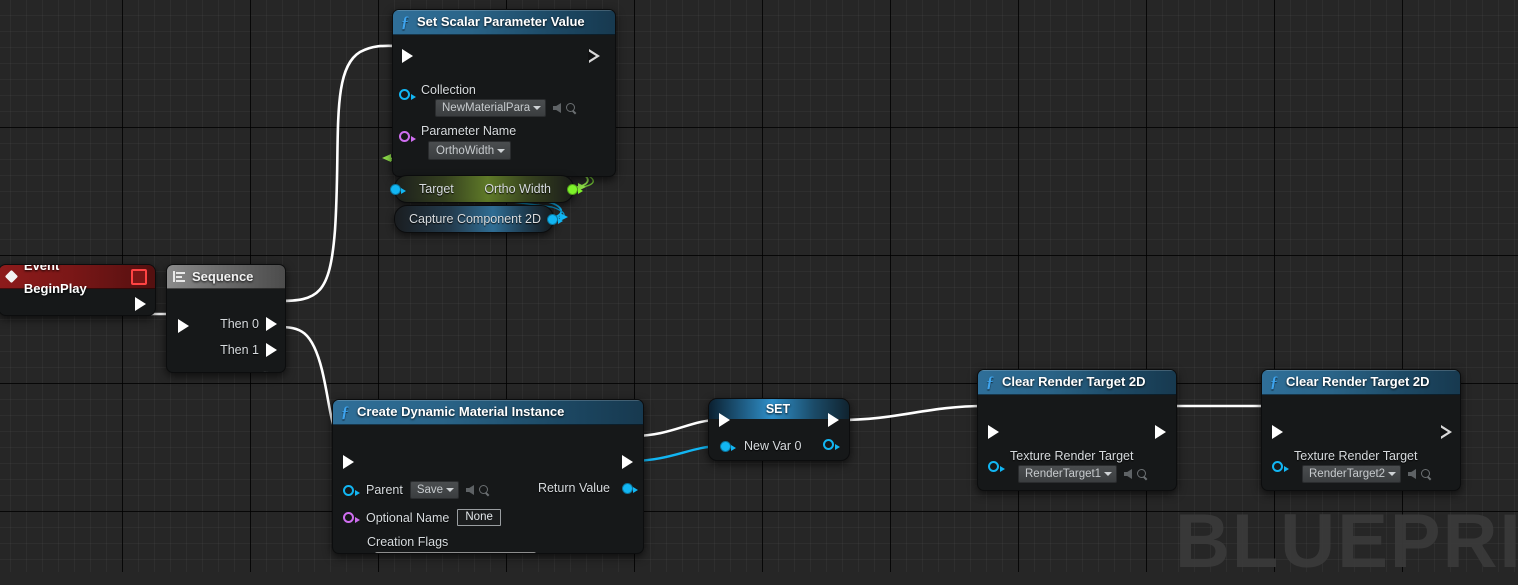 Image resolution: width=1518 pixels, height=585 pixels. I want to click on texture-render-target-dropdown: RenderTarget1, so click(1068, 474).